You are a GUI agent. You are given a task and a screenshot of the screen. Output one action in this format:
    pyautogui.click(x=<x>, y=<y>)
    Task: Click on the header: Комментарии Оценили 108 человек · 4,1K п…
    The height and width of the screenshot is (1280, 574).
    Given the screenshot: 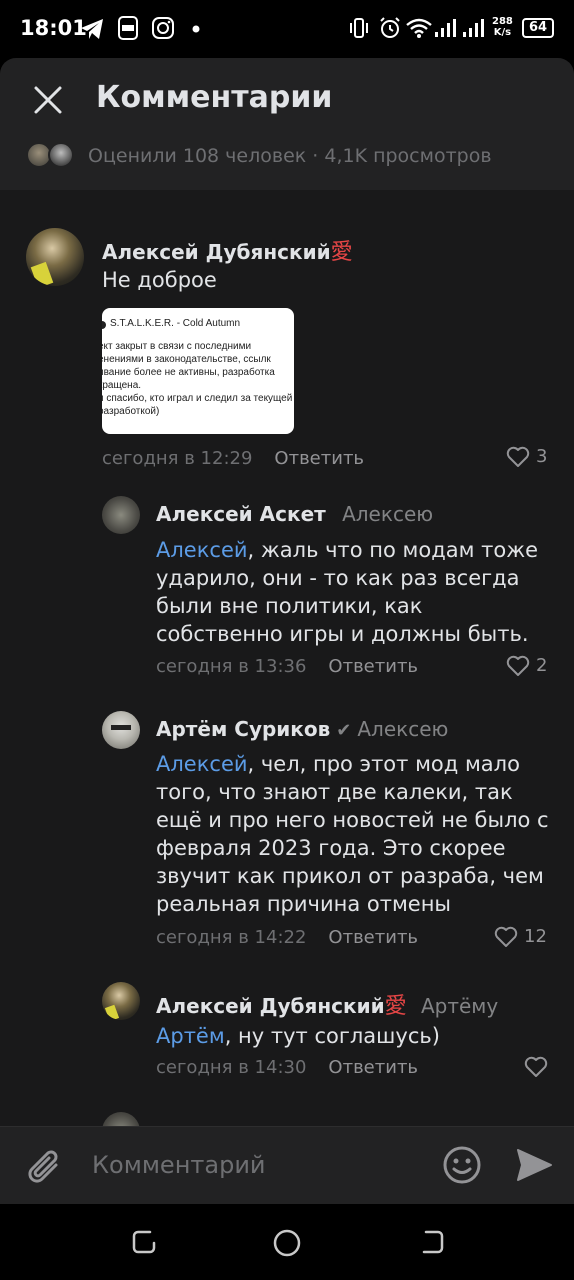 What is the action you would take?
    pyautogui.click(x=287, y=124)
    